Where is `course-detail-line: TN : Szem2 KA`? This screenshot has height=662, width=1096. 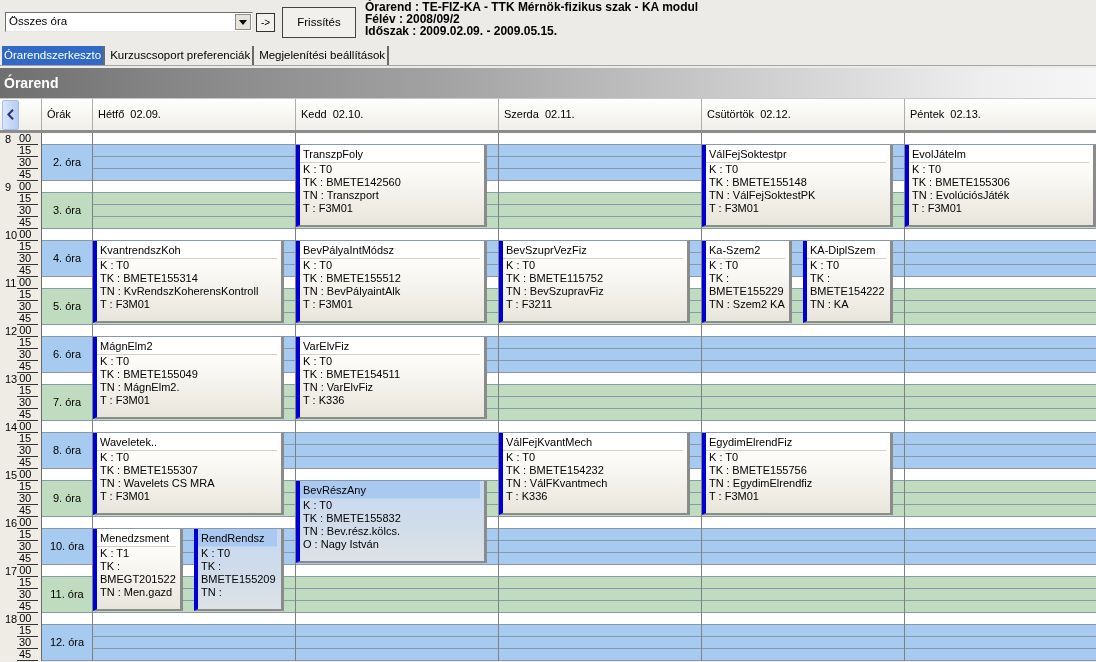
course-detail-line: TN : Szem2 KA is located at coordinates (747, 304).